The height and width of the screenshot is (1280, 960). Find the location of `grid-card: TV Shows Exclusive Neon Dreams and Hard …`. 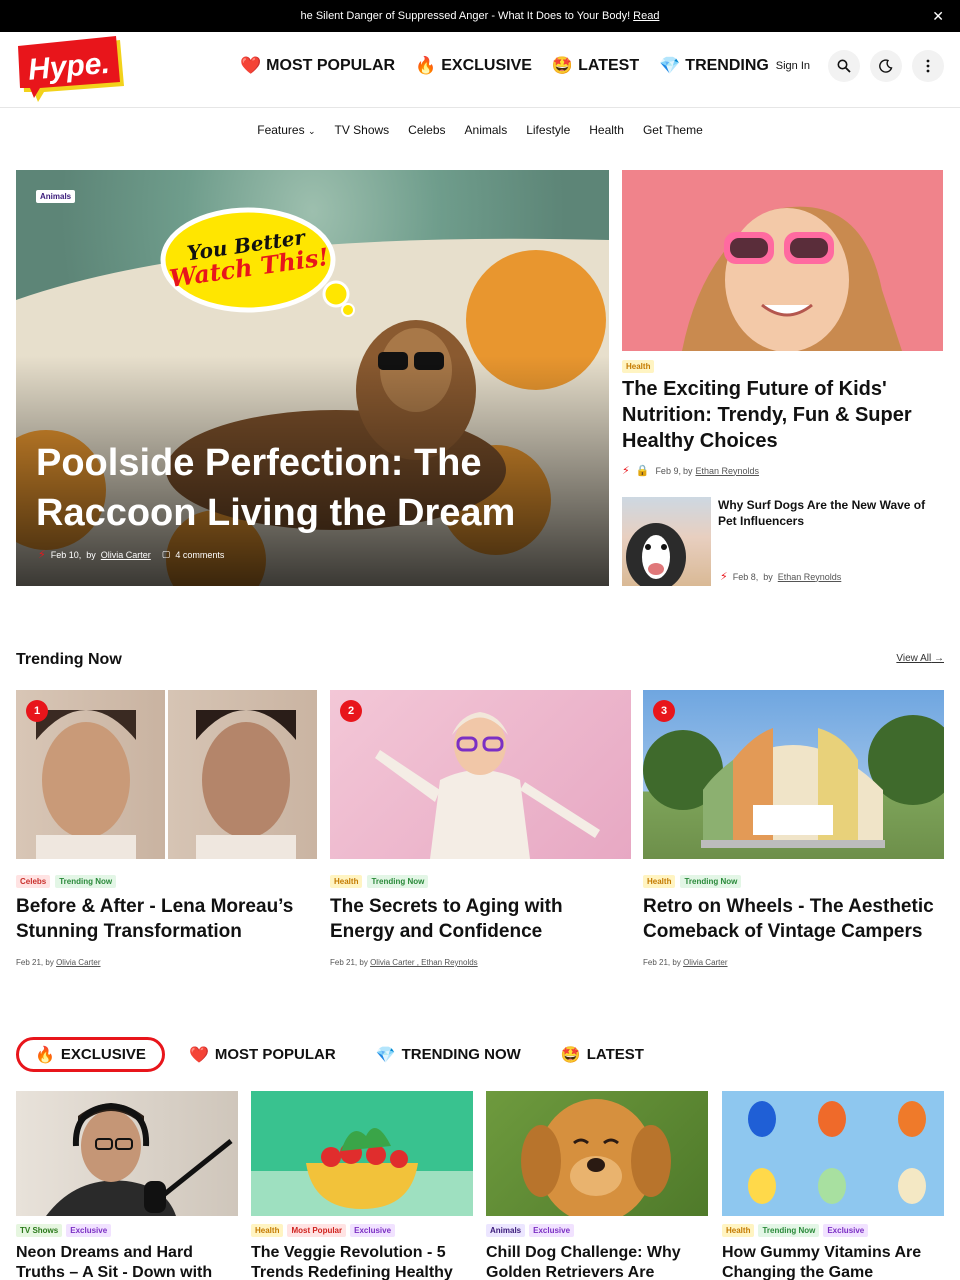

grid-card: TV Shows Exclusive Neon Dreams and Hard … is located at coordinates (127, 1185).